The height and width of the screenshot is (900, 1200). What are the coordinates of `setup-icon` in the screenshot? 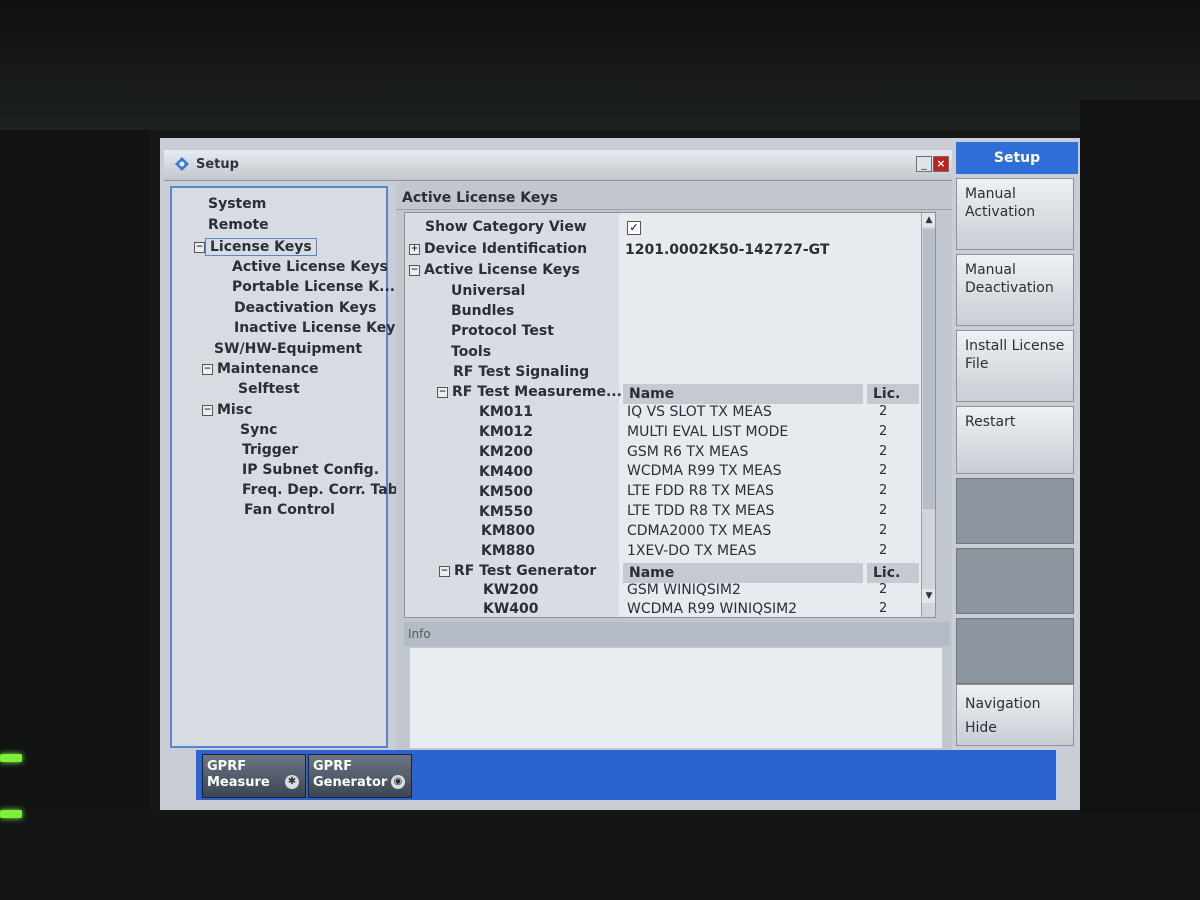 It's located at (182, 164).